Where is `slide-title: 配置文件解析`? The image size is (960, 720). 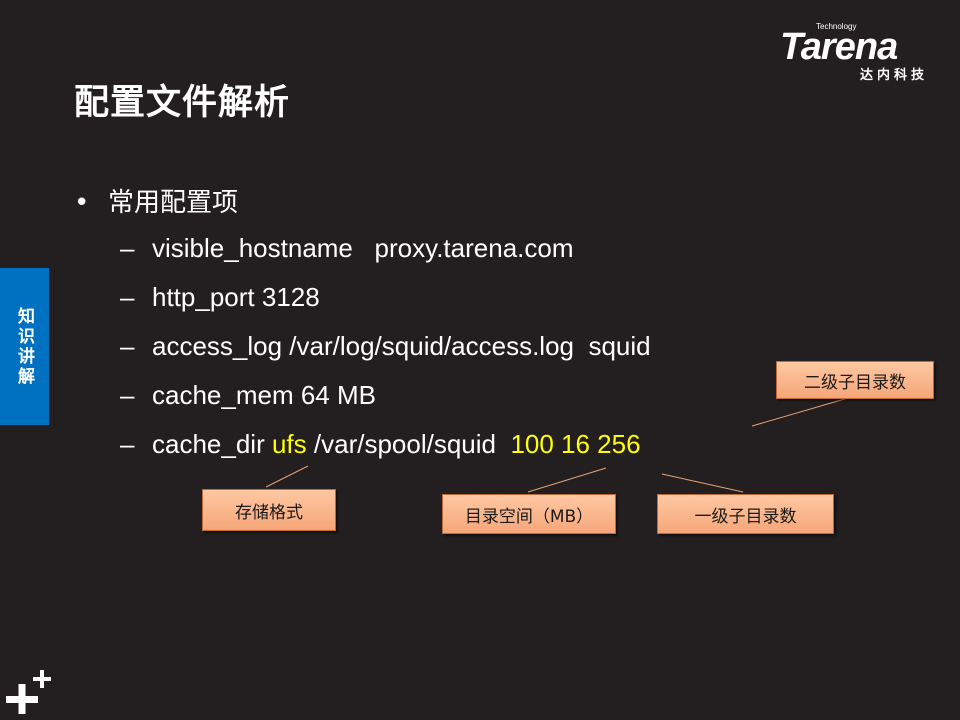 slide-title: 配置文件解析 is located at coordinates (182, 103).